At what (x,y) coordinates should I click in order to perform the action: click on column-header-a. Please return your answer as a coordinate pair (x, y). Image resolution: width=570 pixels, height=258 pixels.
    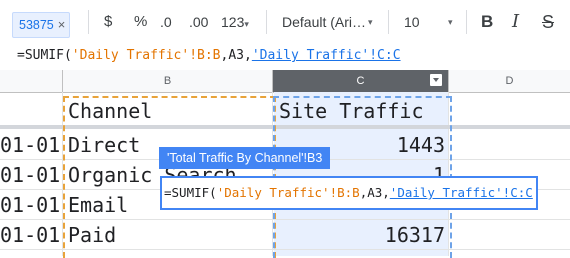
    Looking at the image, I should click on (31, 81).